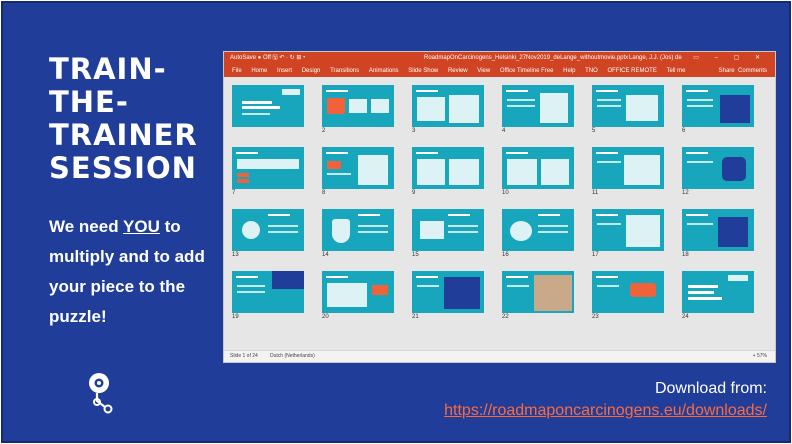  Describe the element at coordinates (383, 71) in the screenshot. I see `ribbon-tab: Animations` at that location.